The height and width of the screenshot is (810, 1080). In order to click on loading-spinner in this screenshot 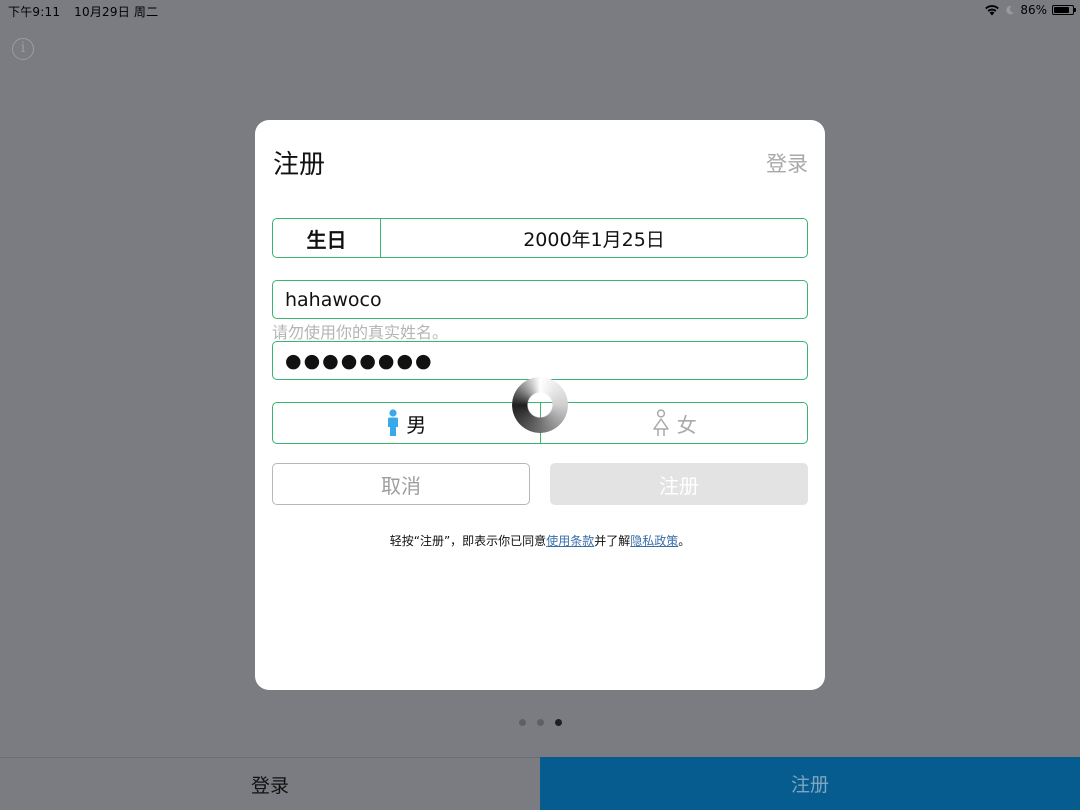, I will do `click(540, 405)`.